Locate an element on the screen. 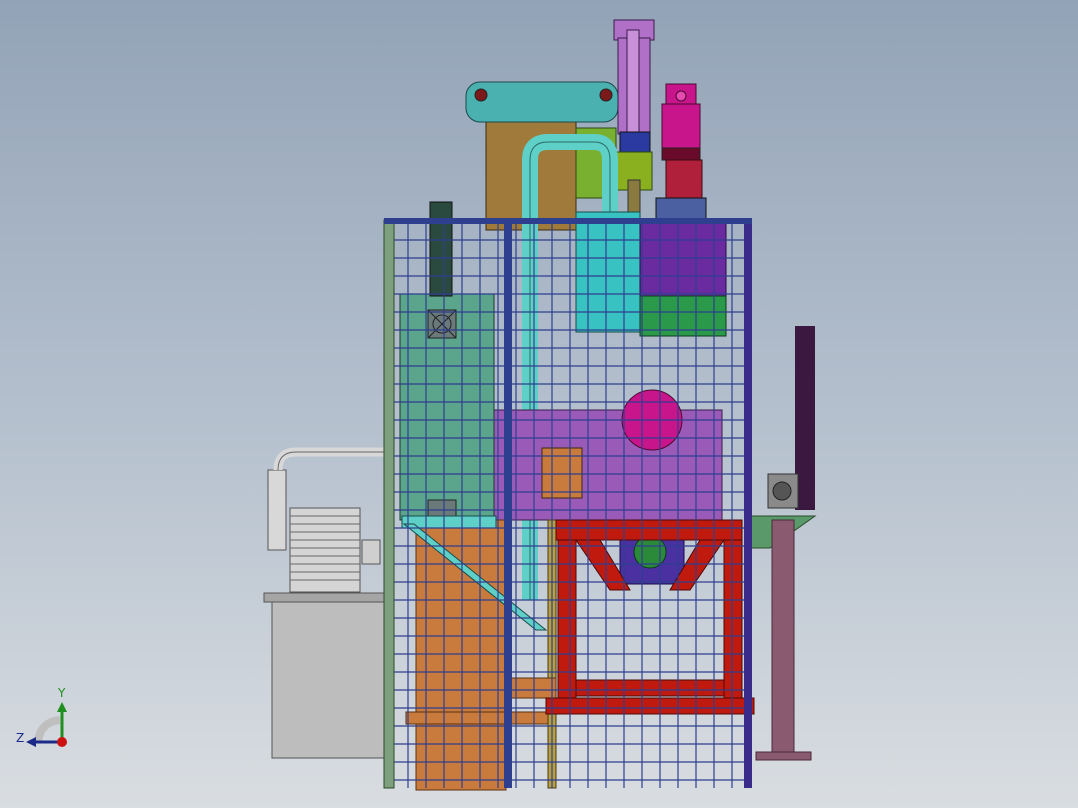 This screenshot has width=1078, height=808. tank-lid is located at coordinates (327, 597).